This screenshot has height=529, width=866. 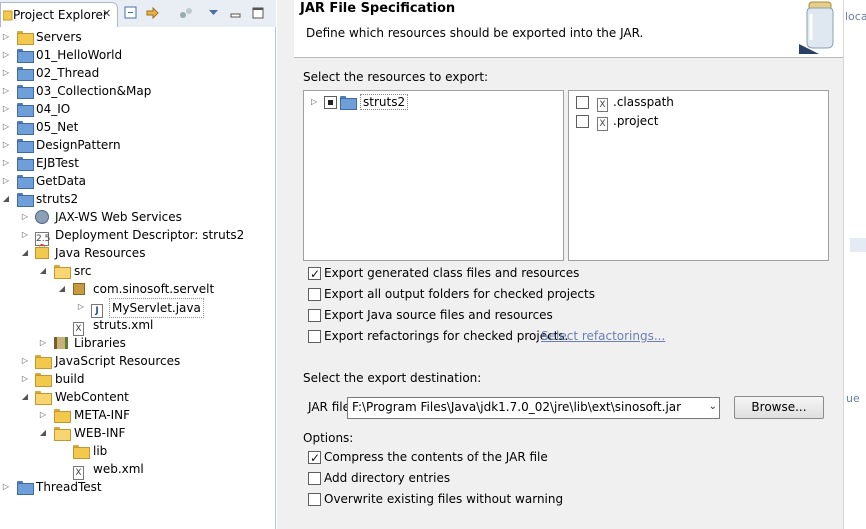 I want to click on java-file-icon: J, so click(x=99, y=309).